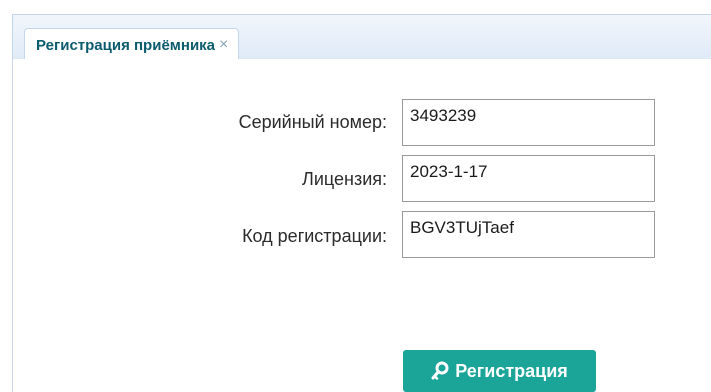 The height and width of the screenshot is (392, 711). I want to click on serial-number-label: Серийный номер:, so click(312, 122).